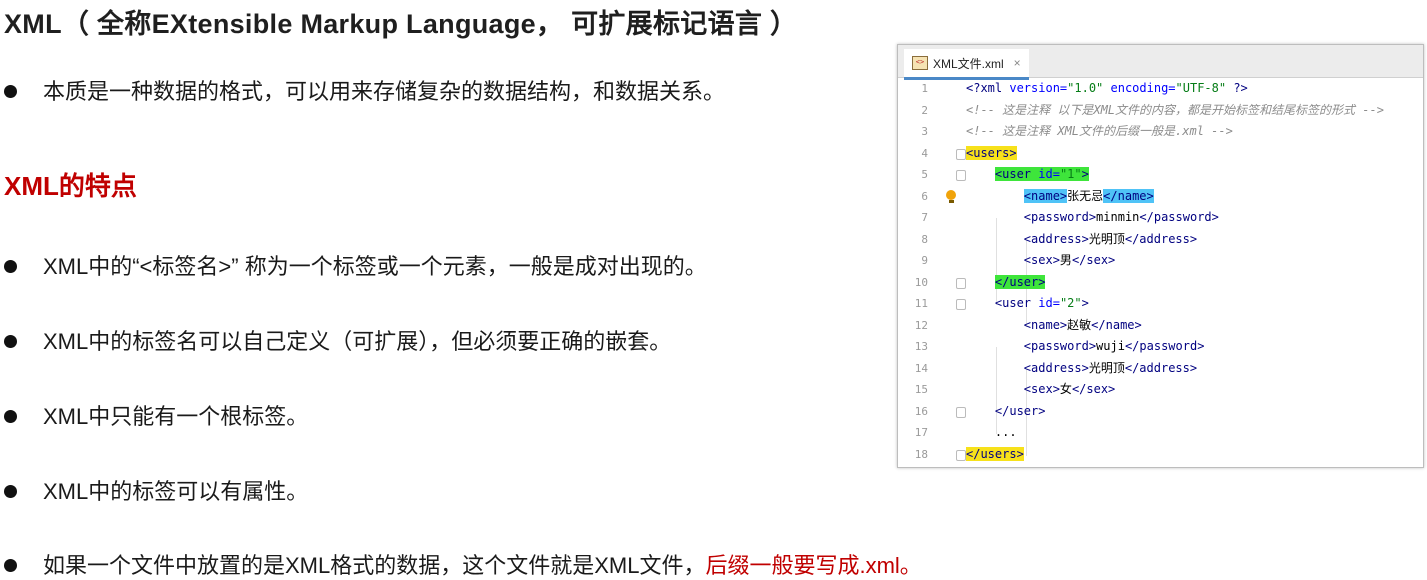 The image size is (1427, 580). I want to click on code-line: 11 <user id="2">, so click(1160, 304).